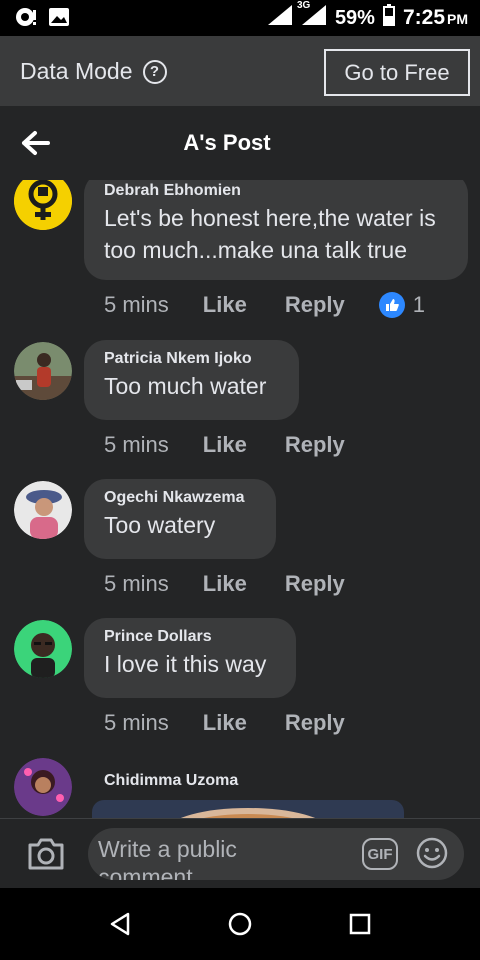  I want to click on clock-time: 7:25, so click(423, 17).